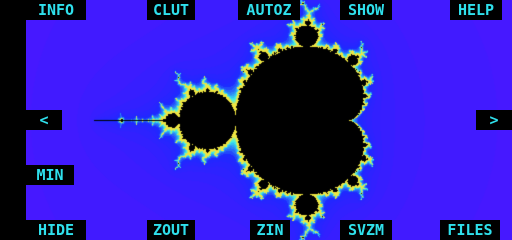 This screenshot has width=512, height=240. What do you see at coordinates (476, 10) in the screenshot?
I see `help-button: HELP` at bounding box center [476, 10].